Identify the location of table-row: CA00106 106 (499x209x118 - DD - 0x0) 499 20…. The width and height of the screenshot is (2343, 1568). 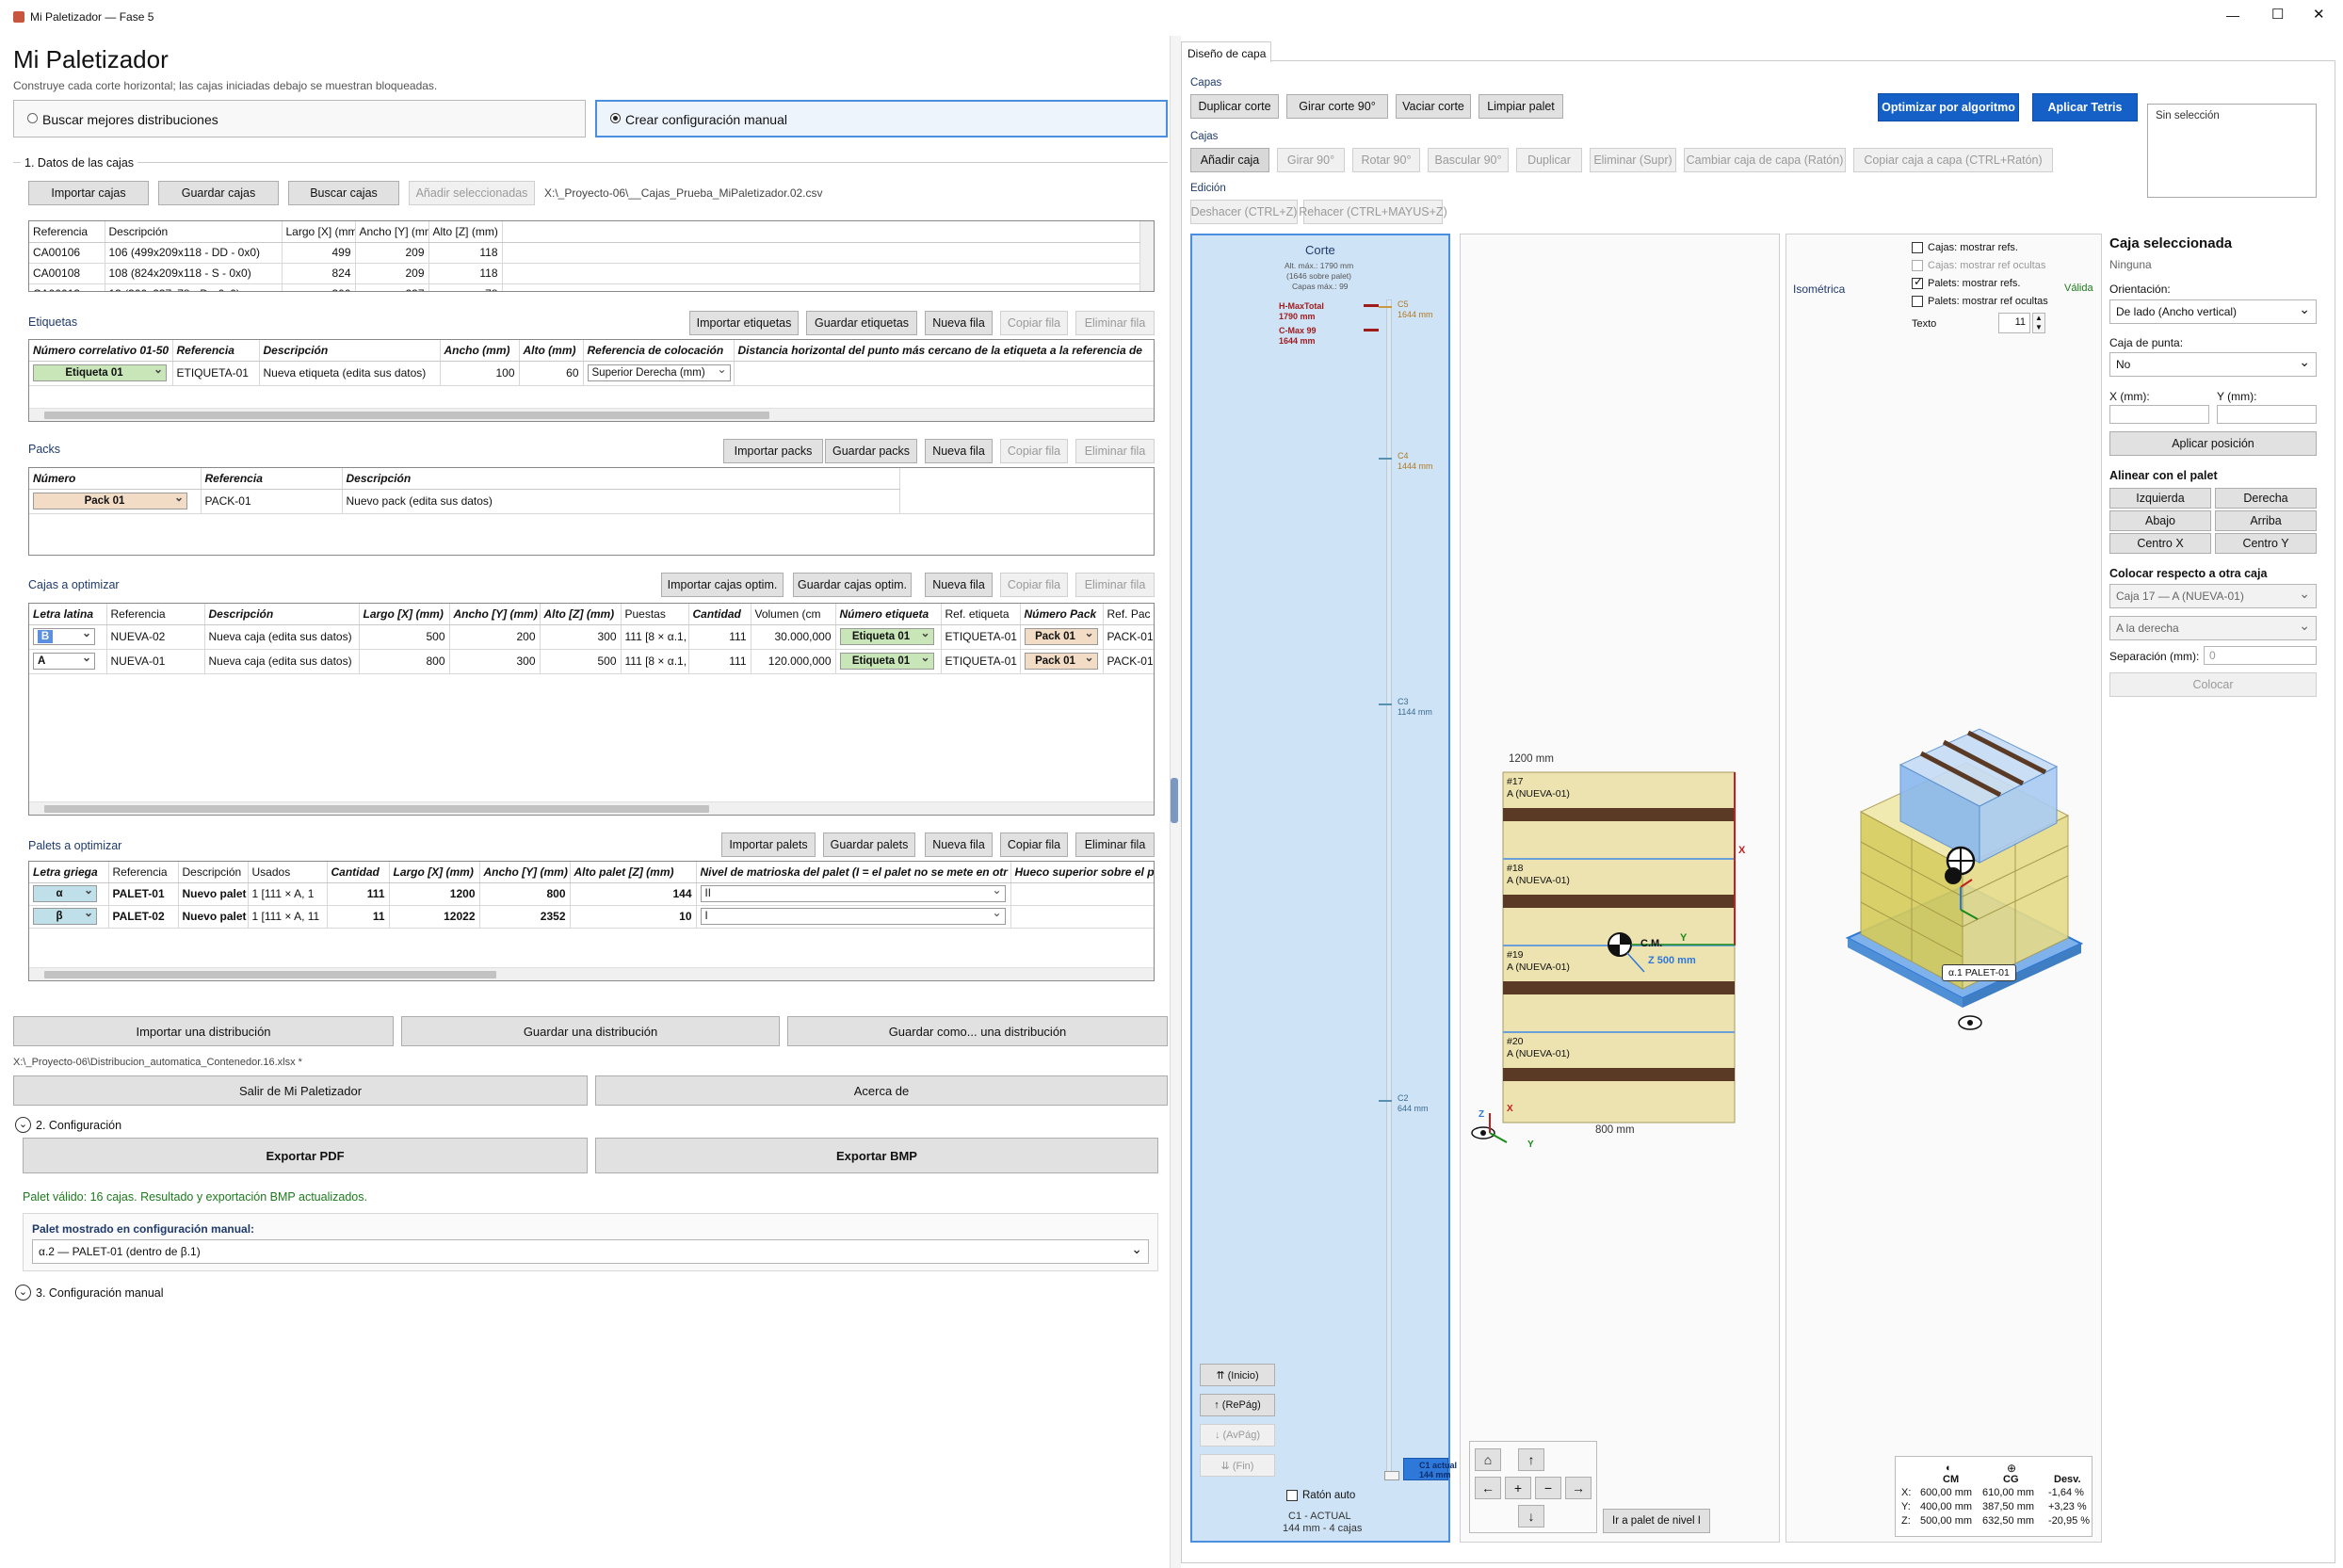
(585, 253).